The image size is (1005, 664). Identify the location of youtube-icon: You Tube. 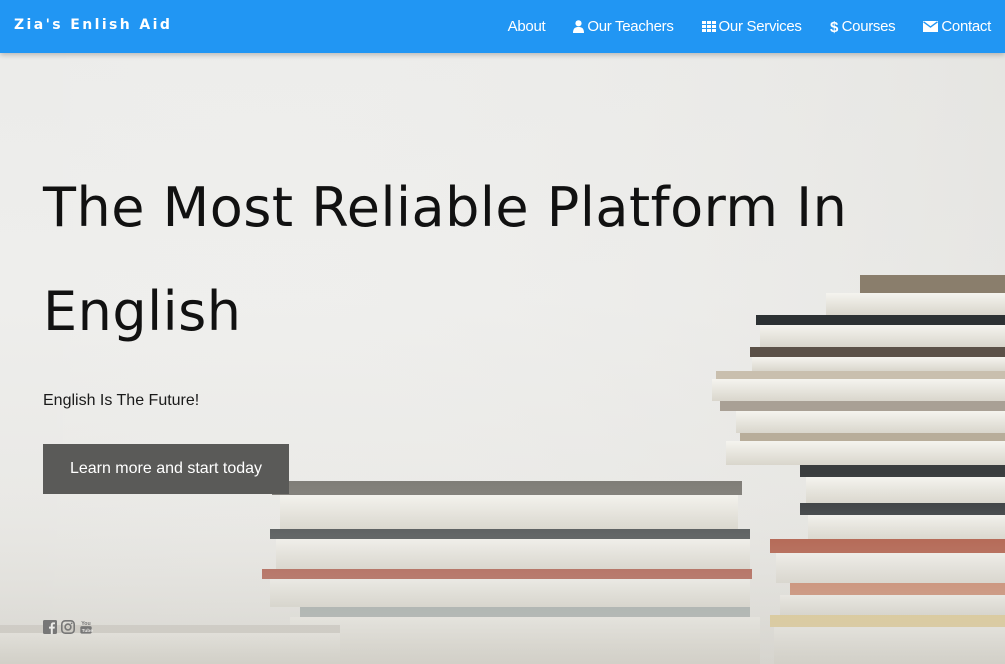
(86, 627).